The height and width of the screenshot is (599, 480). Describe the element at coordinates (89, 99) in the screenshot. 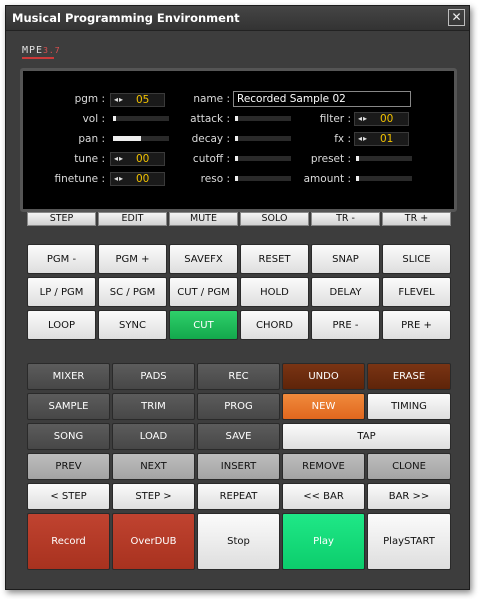

I see `pgm-label: pgm :` at that location.